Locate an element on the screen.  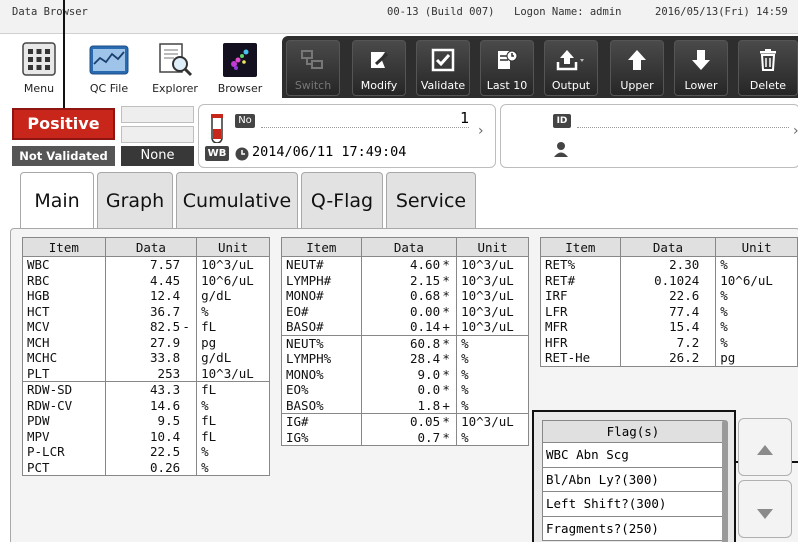
scroll-up-button is located at coordinates (765, 447).